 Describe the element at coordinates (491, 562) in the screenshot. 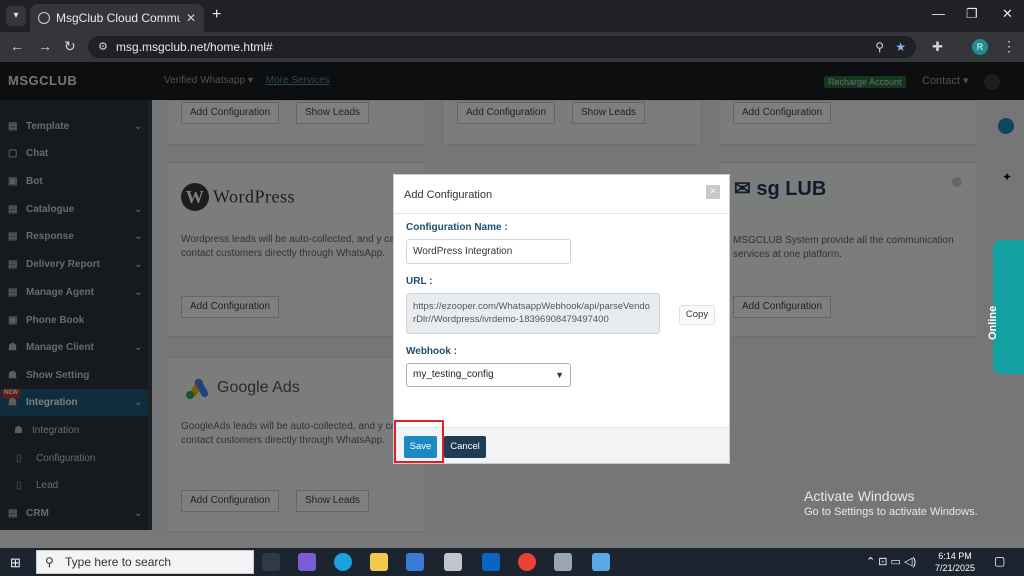

I see `outlook-icon` at that location.